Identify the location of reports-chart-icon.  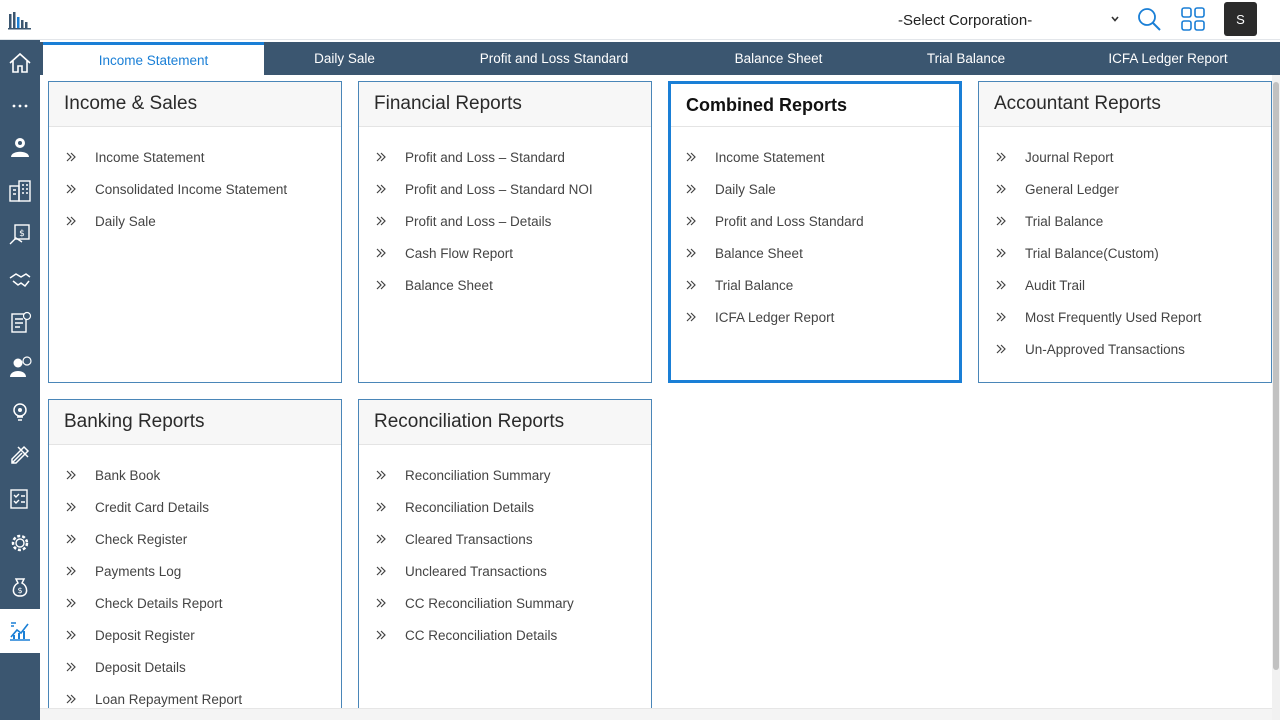
(20, 631).